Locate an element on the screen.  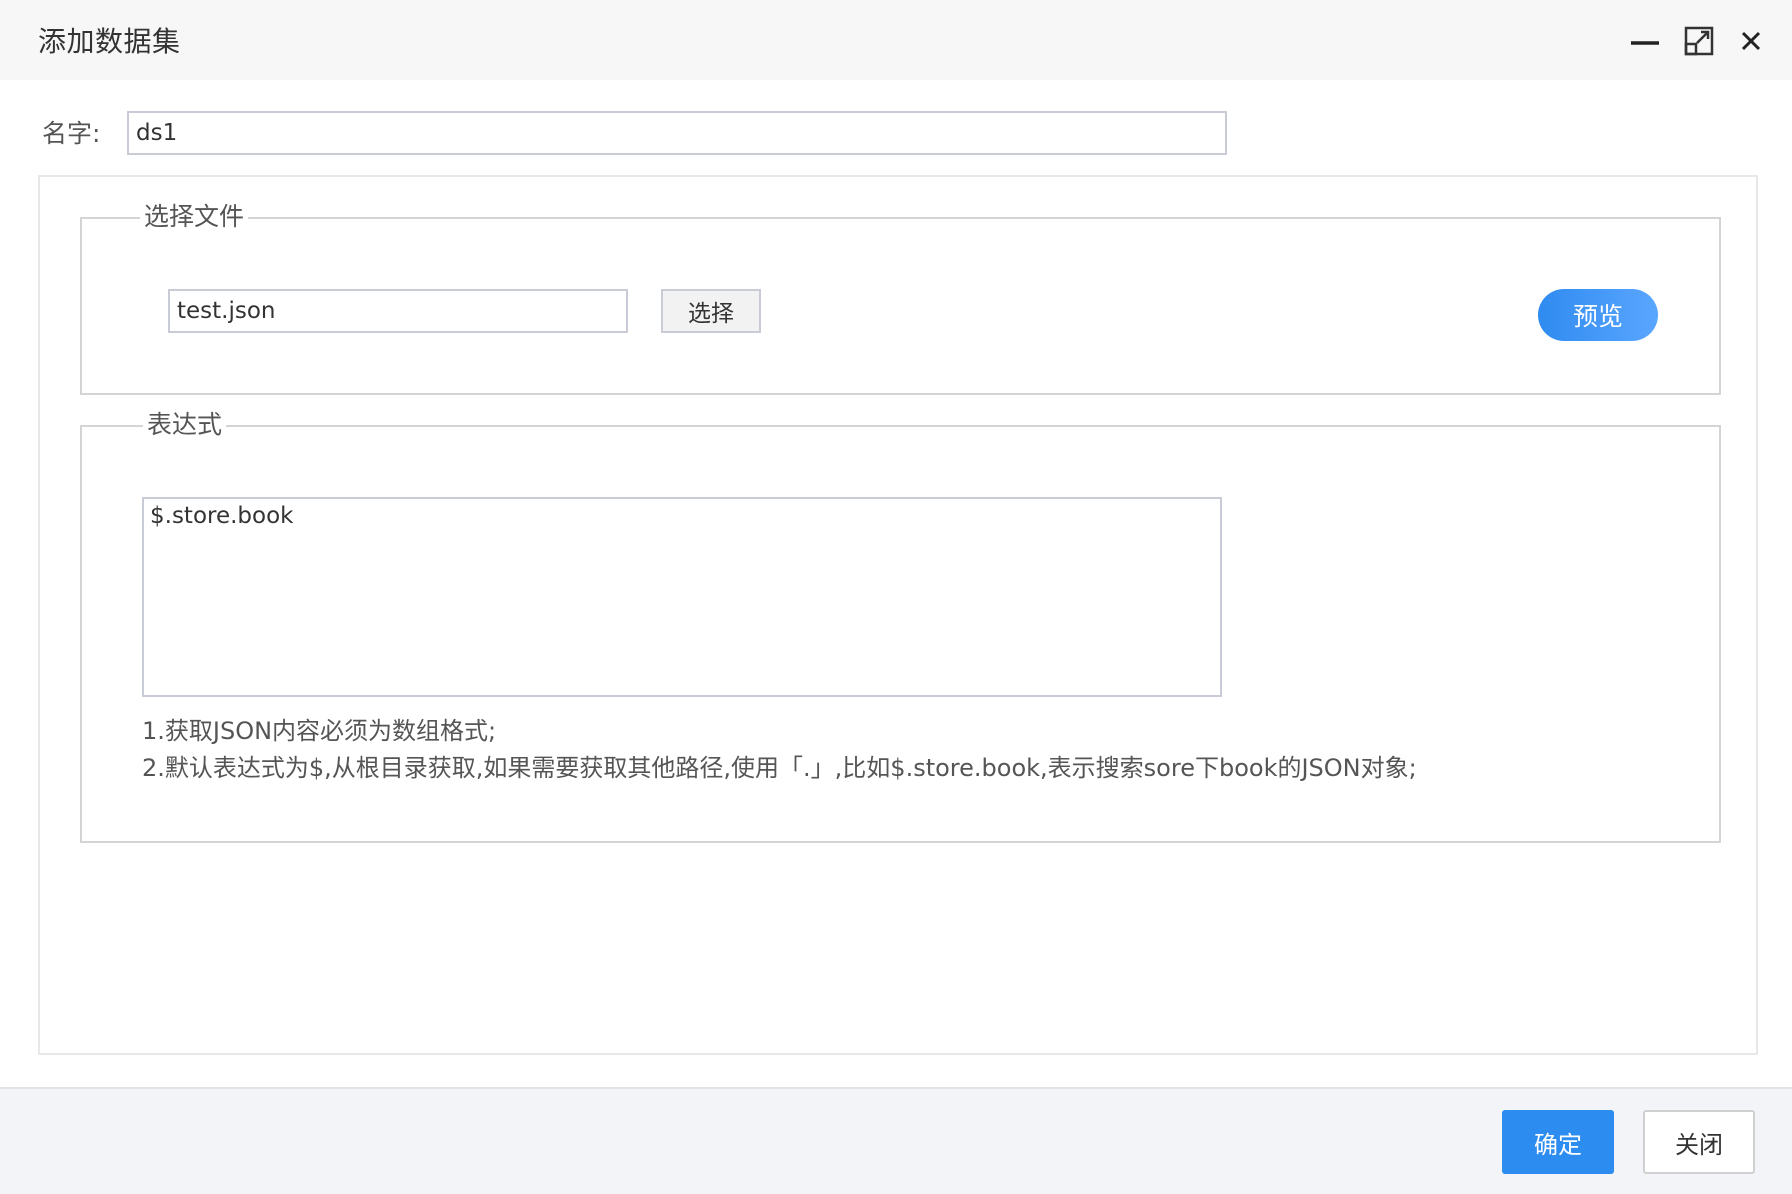
close-icon is located at coordinates (1751, 41).